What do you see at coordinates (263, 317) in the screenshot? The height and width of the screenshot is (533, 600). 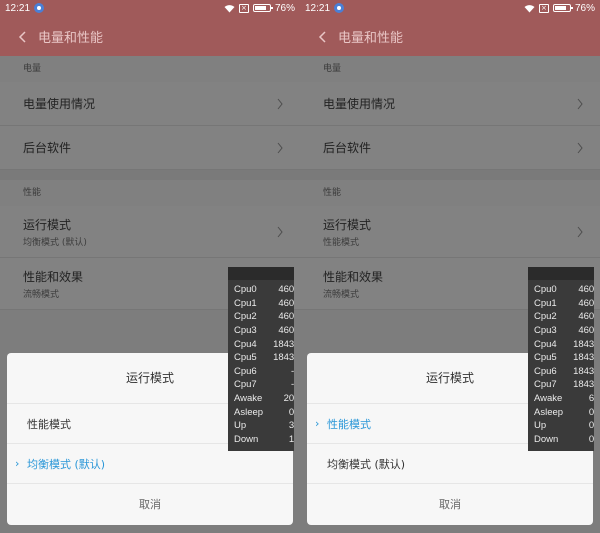 I see `cpu-row: Cpu2 460` at bounding box center [263, 317].